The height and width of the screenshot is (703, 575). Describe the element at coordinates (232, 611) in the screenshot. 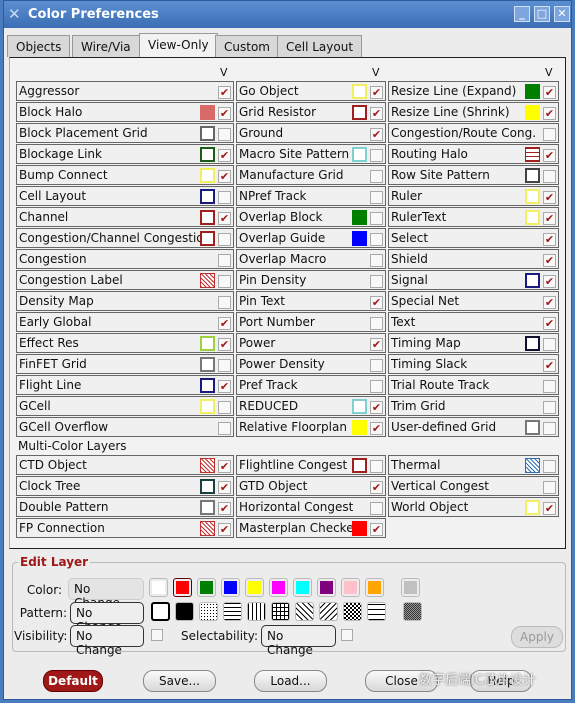

I see `pattern-option-horizontal` at that location.